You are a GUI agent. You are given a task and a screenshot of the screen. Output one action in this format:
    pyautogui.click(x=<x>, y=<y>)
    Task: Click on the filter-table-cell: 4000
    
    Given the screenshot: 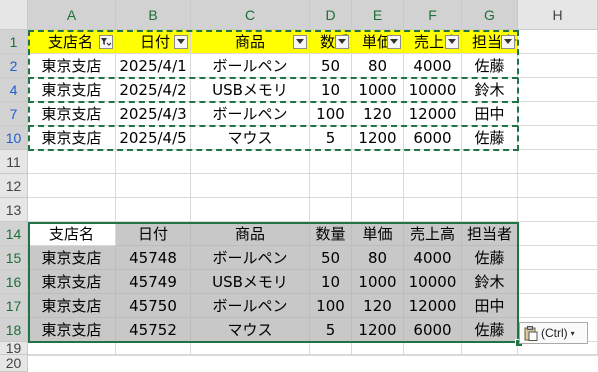 What is the action you would take?
    pyautogui.click(x=433, y=66)
    